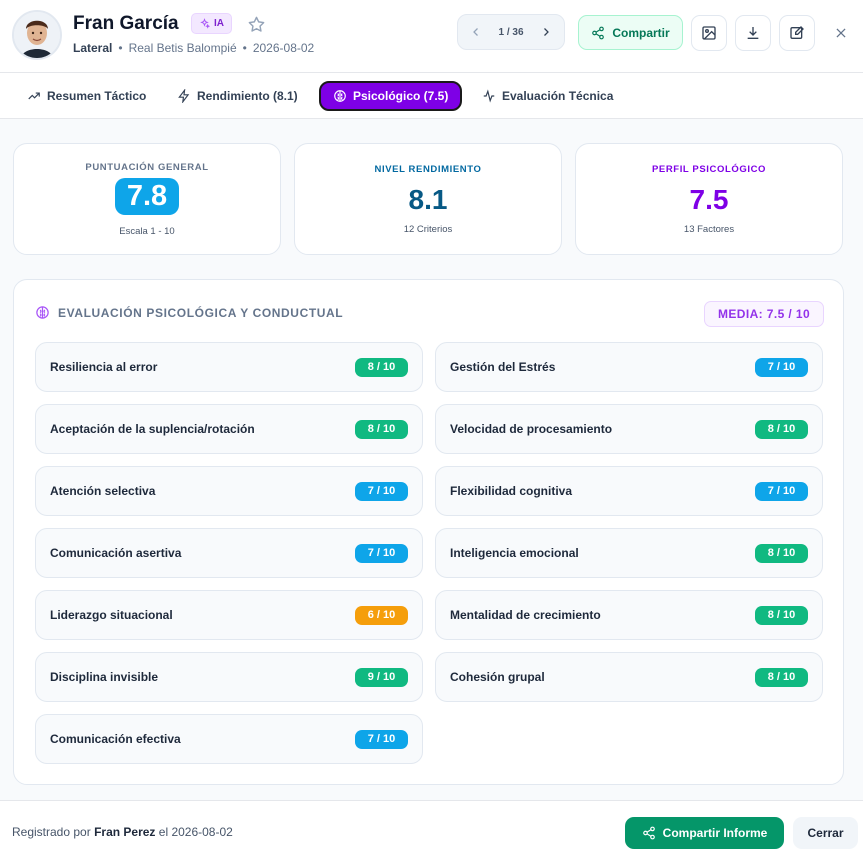  I want to click on tab-performance: Rendimiento (8.1), so click(237, 96).